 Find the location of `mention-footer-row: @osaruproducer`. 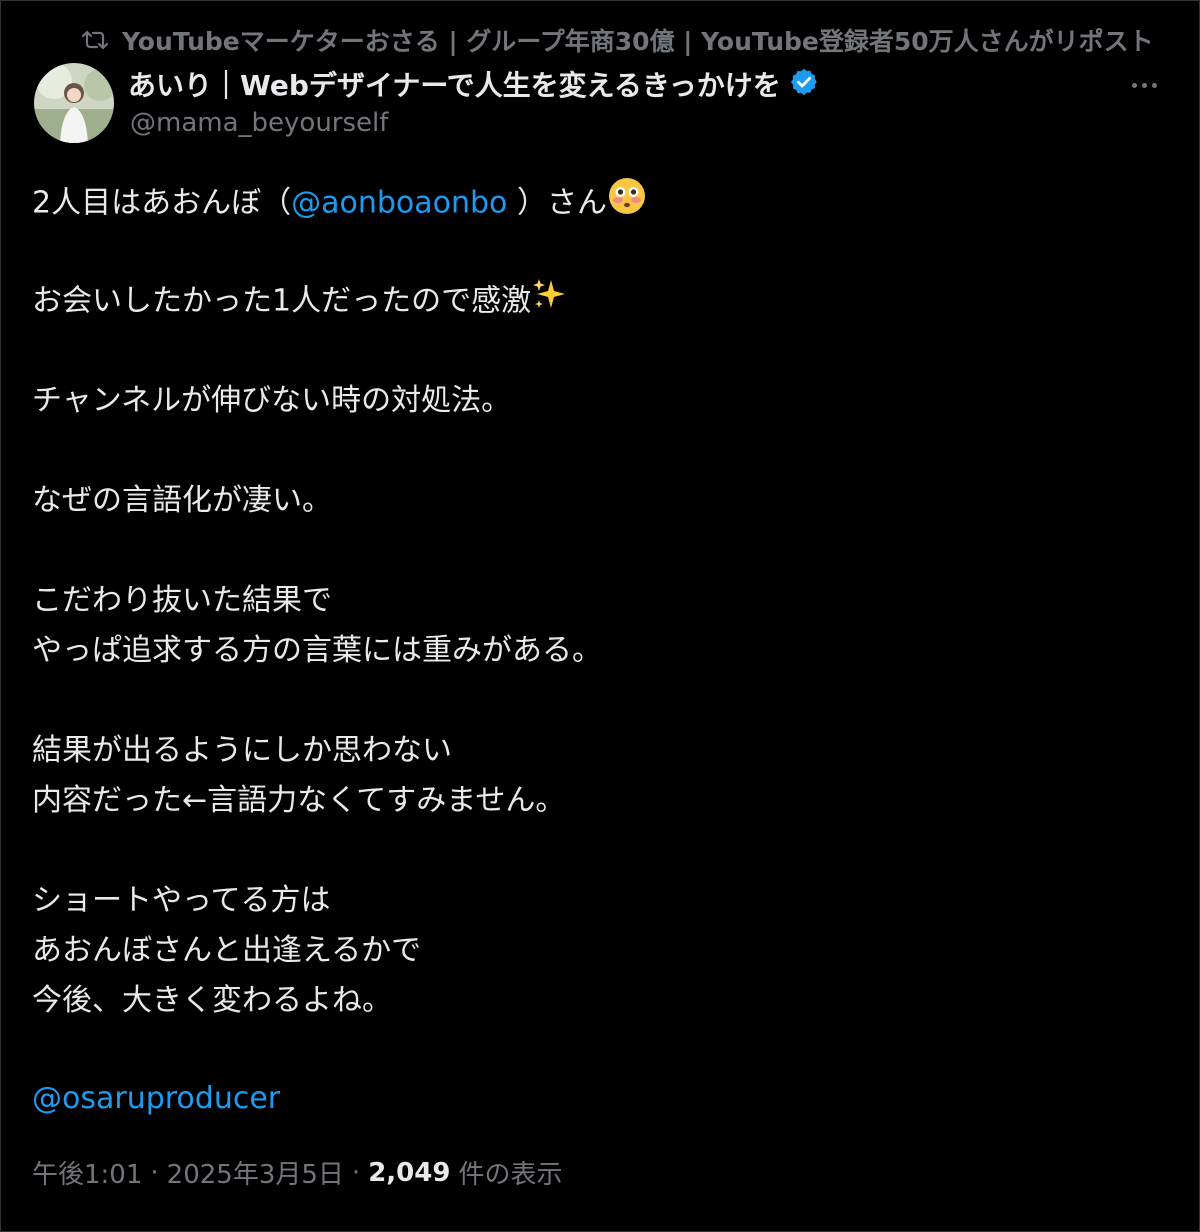

mention-footer-row: @osaruproducer is located at coordinates (156, 1099).